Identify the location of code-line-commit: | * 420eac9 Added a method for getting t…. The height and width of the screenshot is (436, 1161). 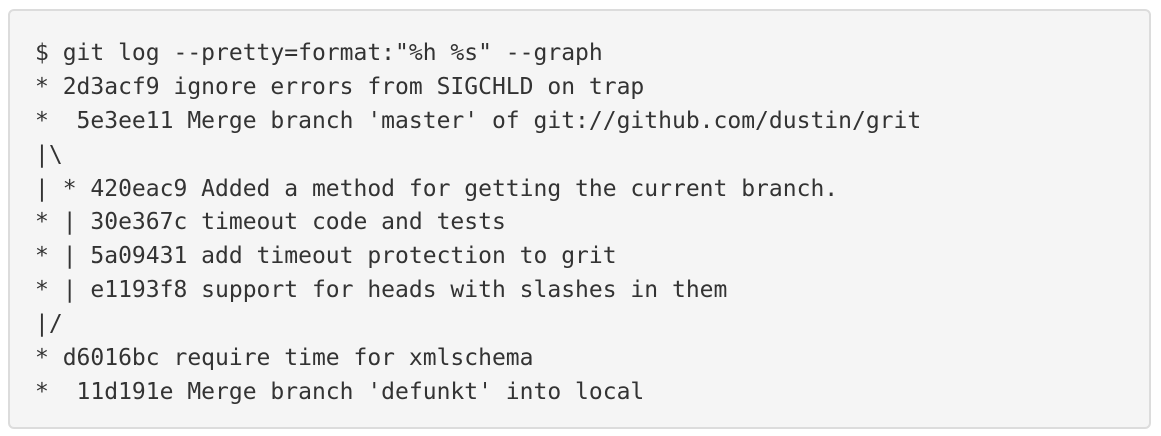
(437, 188).